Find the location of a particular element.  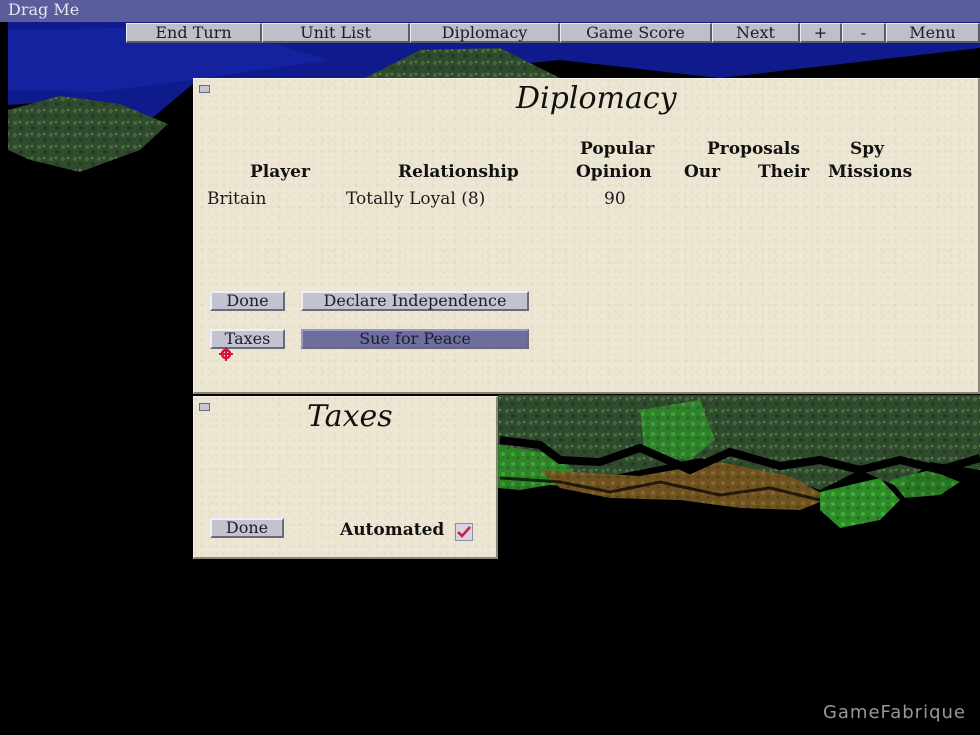

watermark-logo: GameFabrique is located at coordinates (894, 712).